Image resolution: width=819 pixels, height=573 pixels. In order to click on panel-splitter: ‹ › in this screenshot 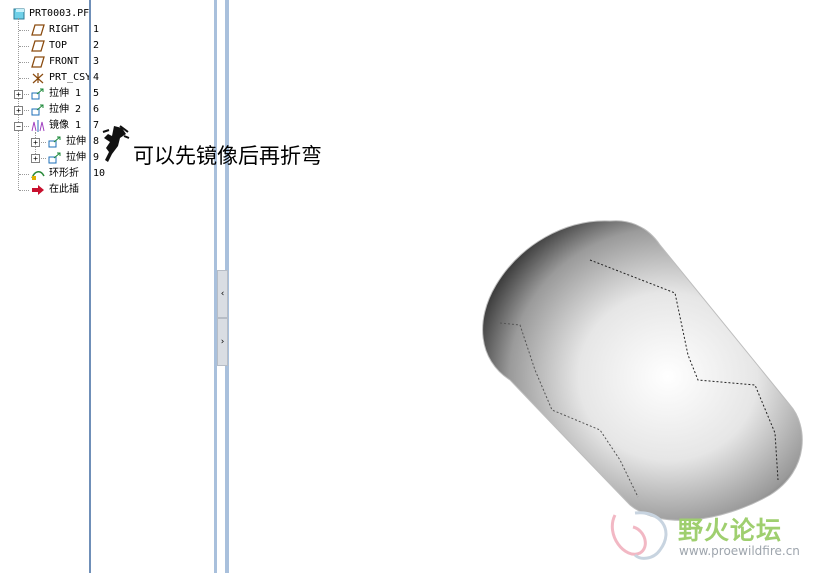, I will do `click(221, 286)`.